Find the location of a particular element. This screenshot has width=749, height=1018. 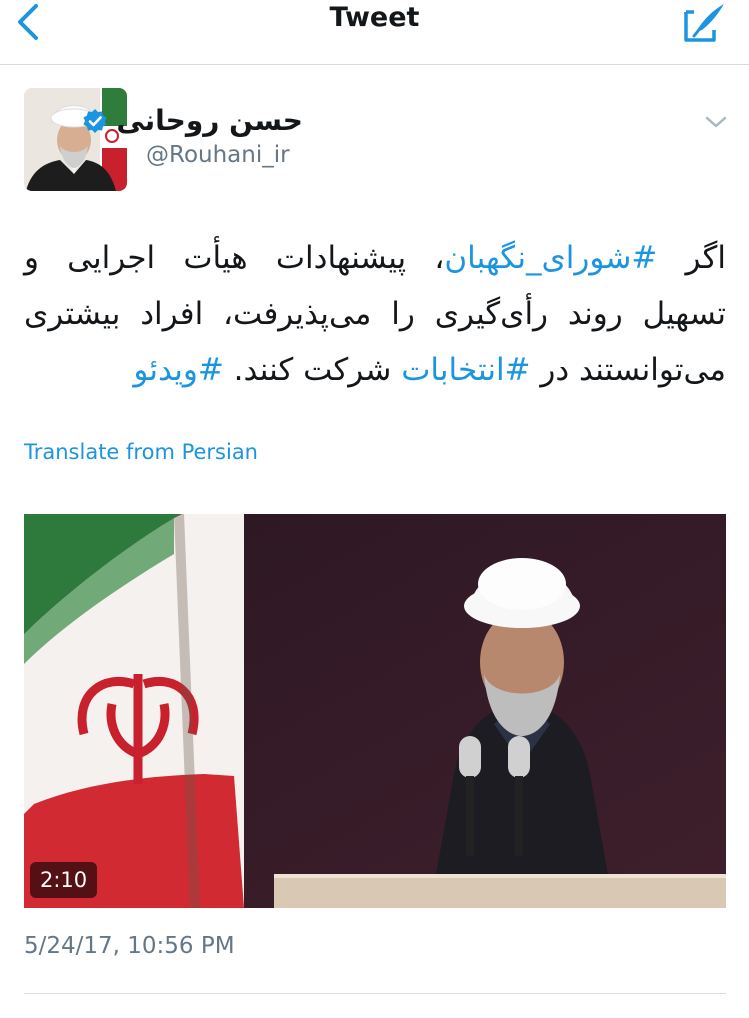

author-handle: @Rouhani_ir is located at coordinates (218, 155).